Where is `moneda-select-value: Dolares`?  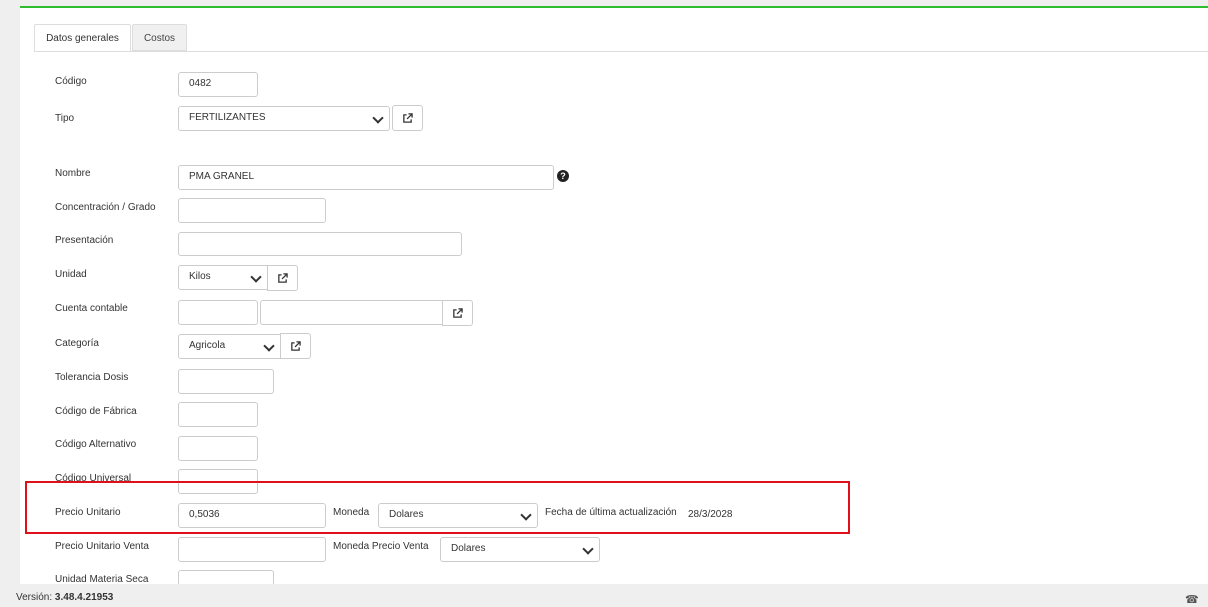
moneda-select-value: Dolares is located at coordinates (406, 514).